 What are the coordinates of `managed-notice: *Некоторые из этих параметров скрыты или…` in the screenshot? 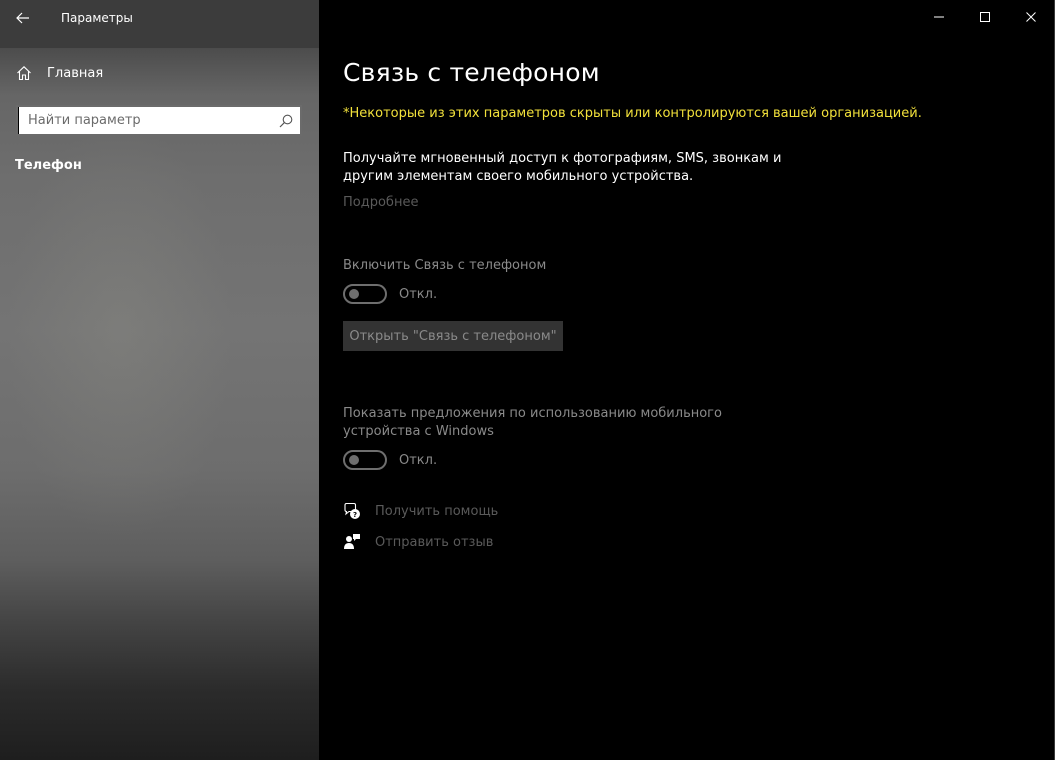 It's located at (632, 113).